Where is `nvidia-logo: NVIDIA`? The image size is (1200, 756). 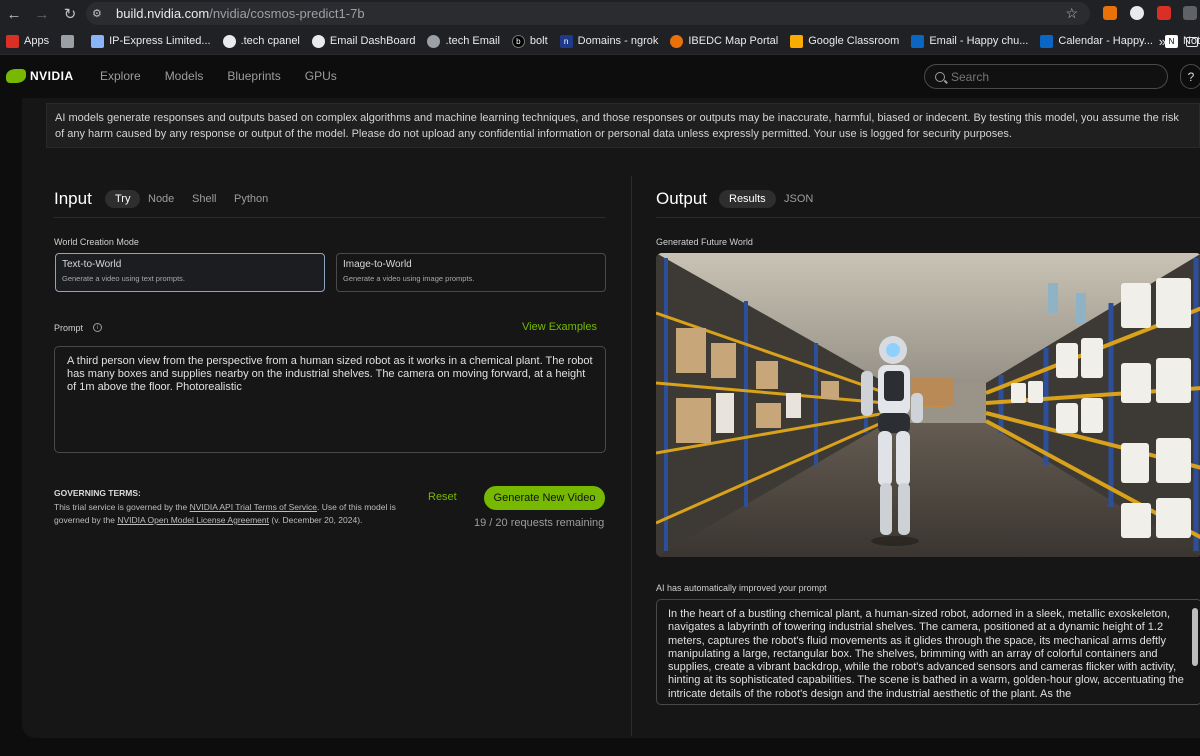 nvidia-logo: NVIDIA is located at coordinates (40, 76).